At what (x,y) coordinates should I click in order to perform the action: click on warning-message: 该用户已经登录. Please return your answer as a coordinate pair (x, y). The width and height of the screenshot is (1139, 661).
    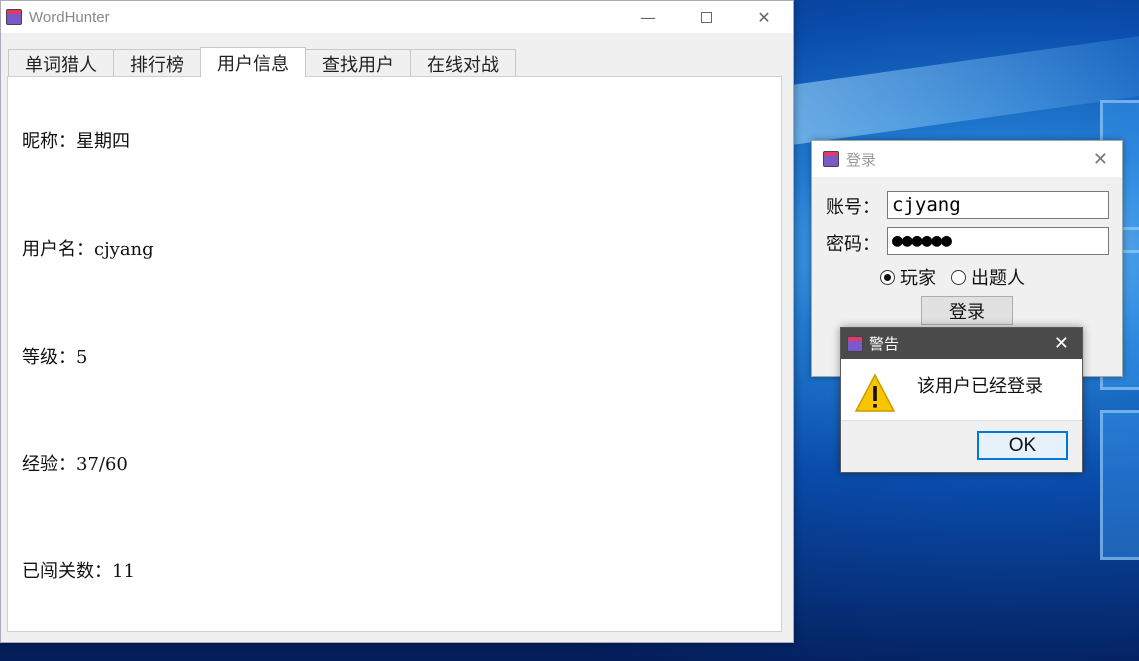
    Looking at the image, I should click on (980, 386).